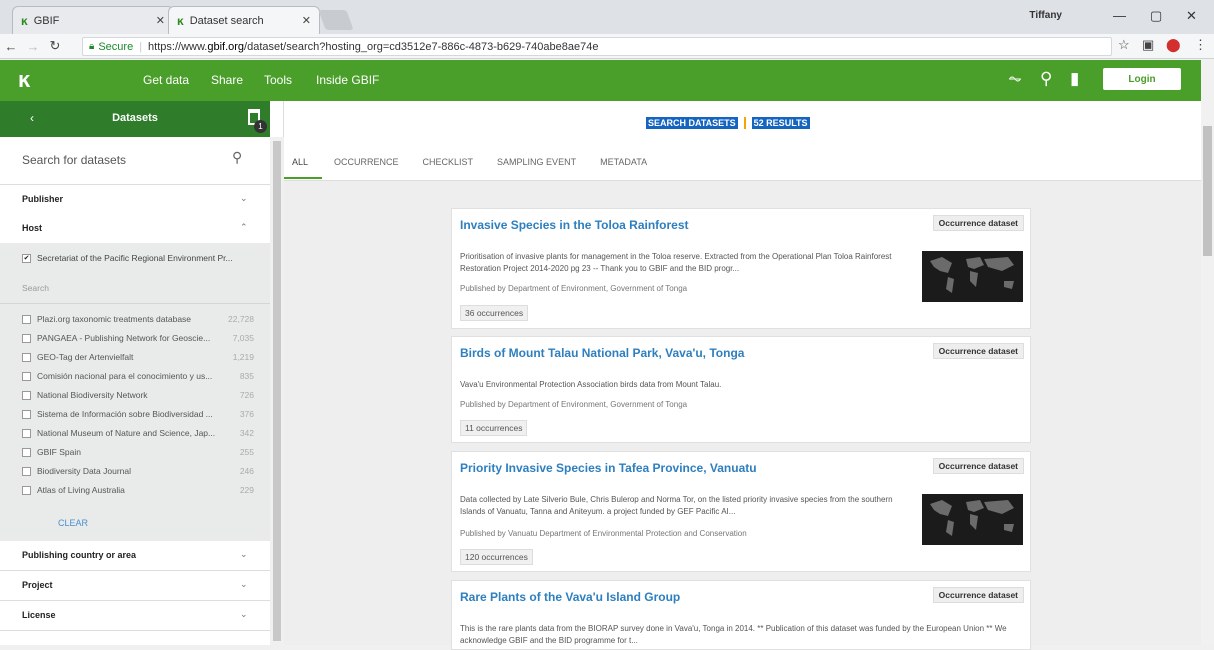 The width and height of the screenshot is (1214, 650). I want to click on search-summary: SEARCH DATASETS 52 RESULTS, so click(728, 123).